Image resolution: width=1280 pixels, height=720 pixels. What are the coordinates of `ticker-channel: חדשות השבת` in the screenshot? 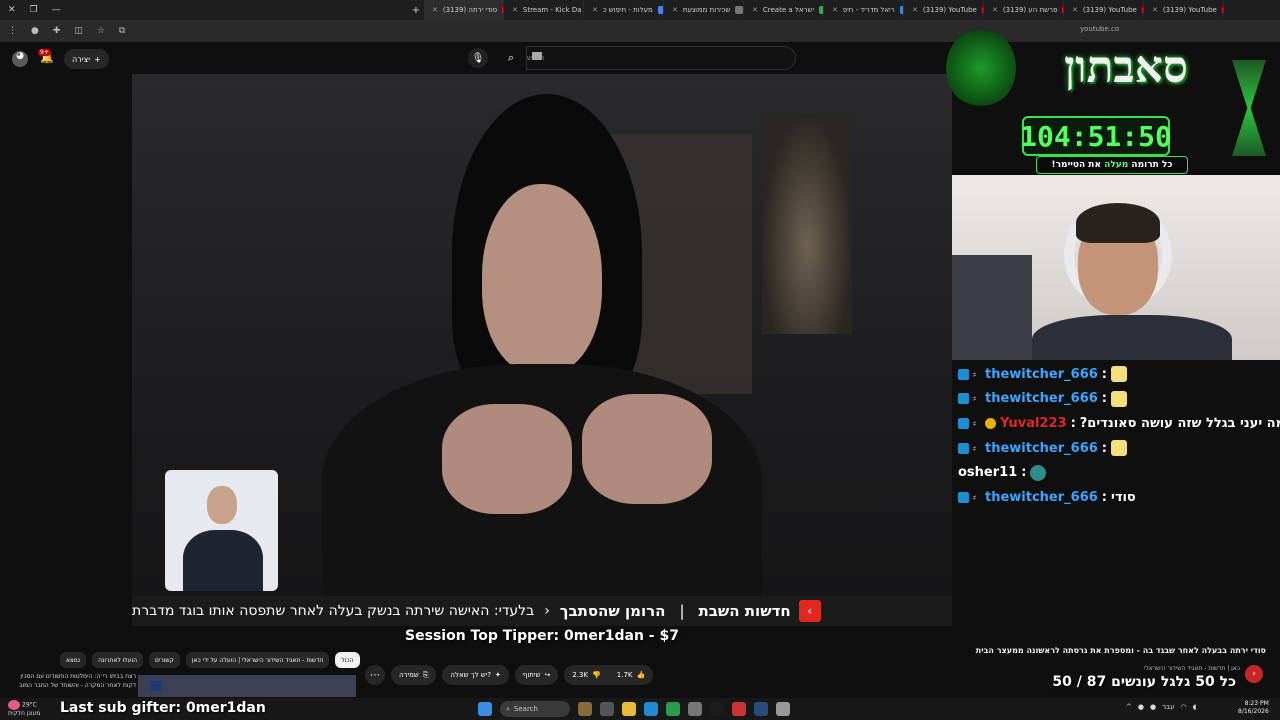 It's located at (744, 611).